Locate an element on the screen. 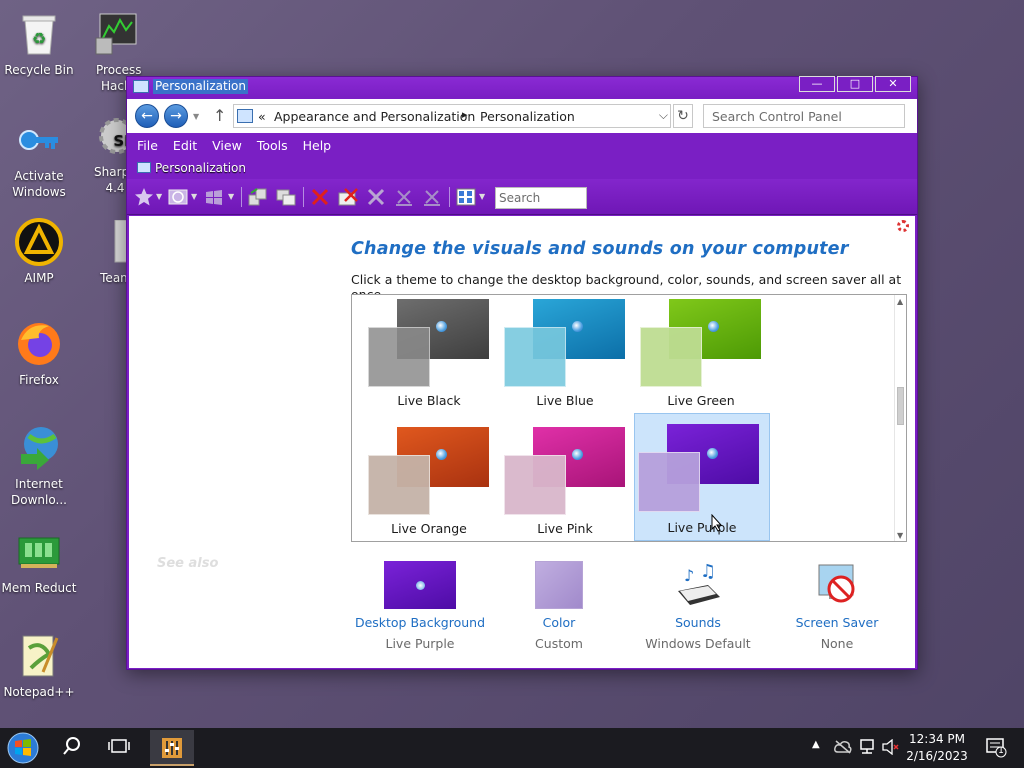  forward-button: → is located at coordinates (176, 116).